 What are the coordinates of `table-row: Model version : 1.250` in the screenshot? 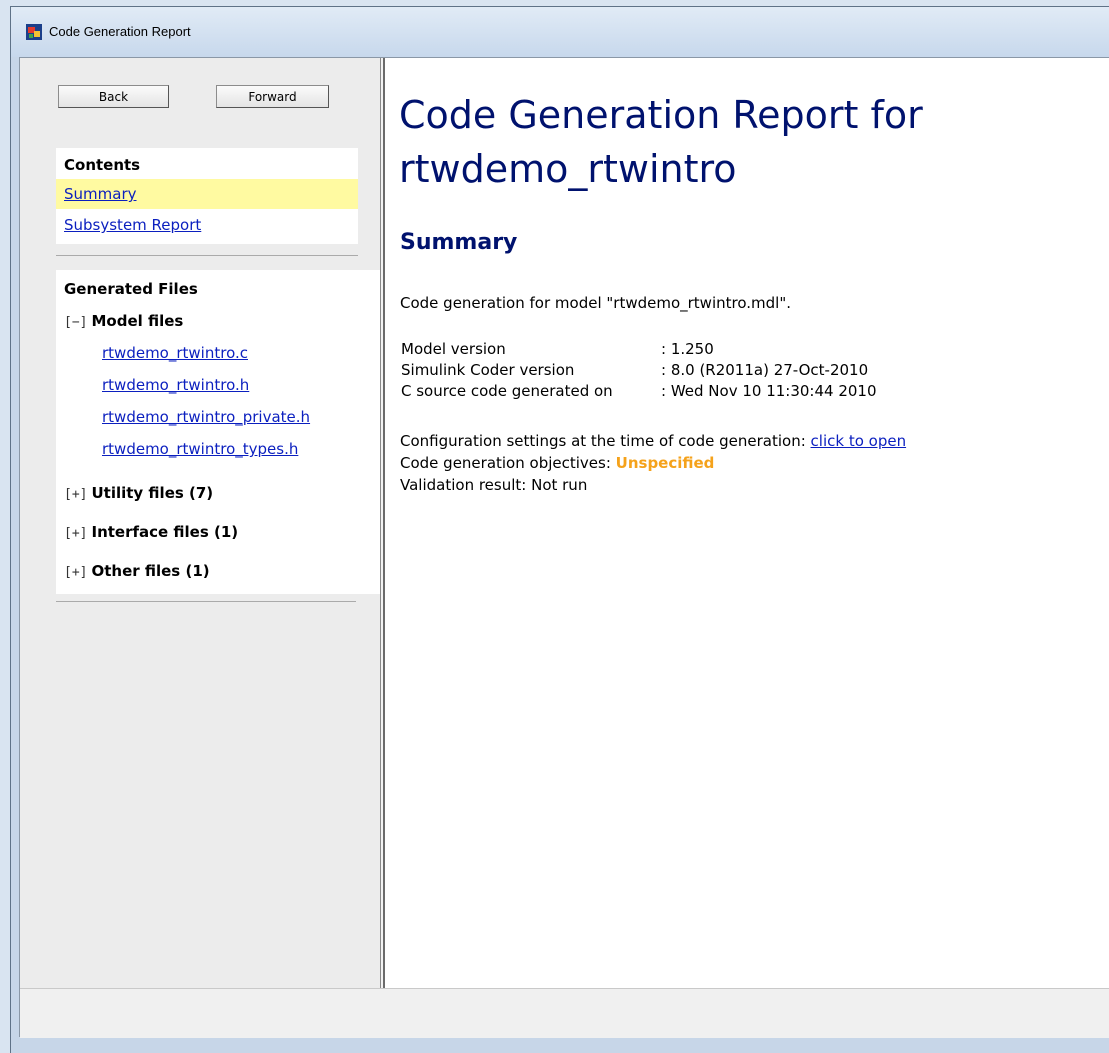 It's located at (639, 348).